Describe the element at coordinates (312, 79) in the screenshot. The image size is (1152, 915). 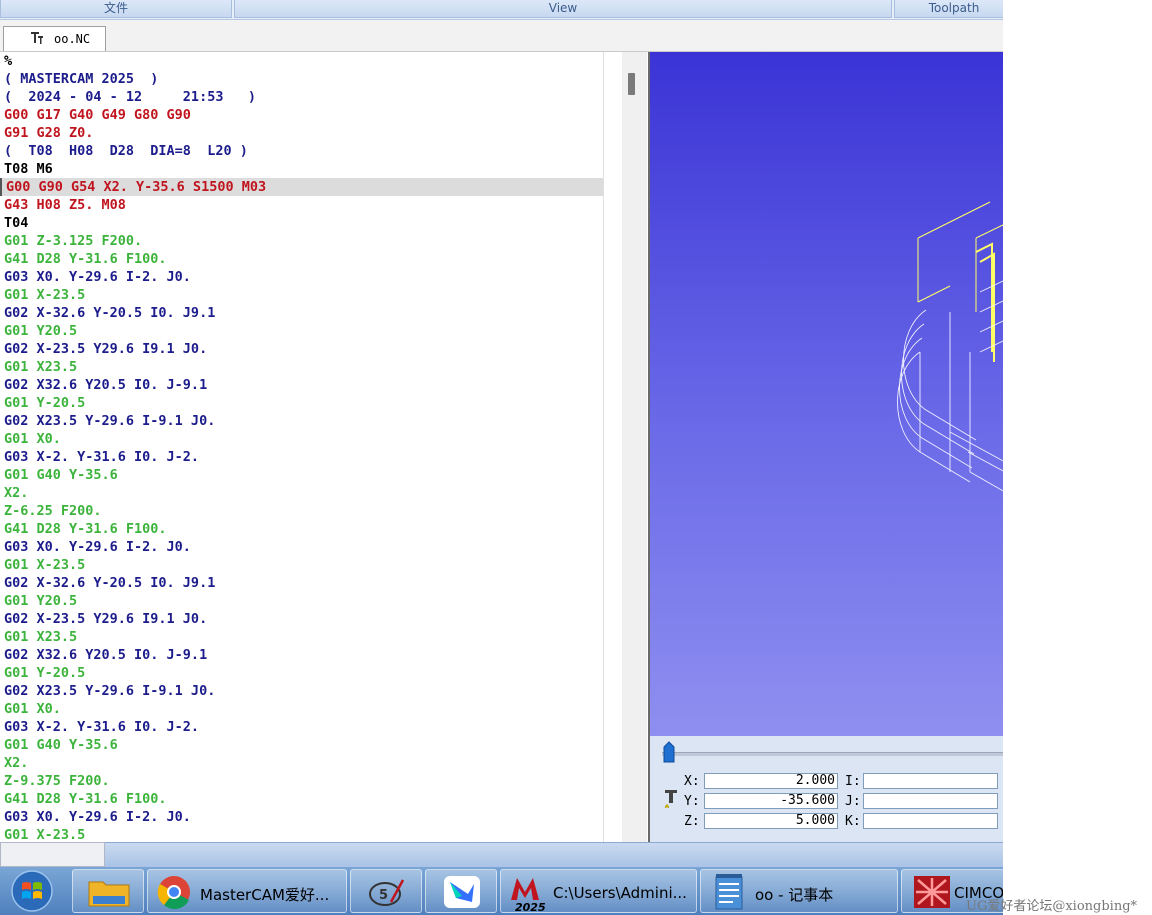
I see `code-line: ( MASTERCAM 2025 )` at that location.